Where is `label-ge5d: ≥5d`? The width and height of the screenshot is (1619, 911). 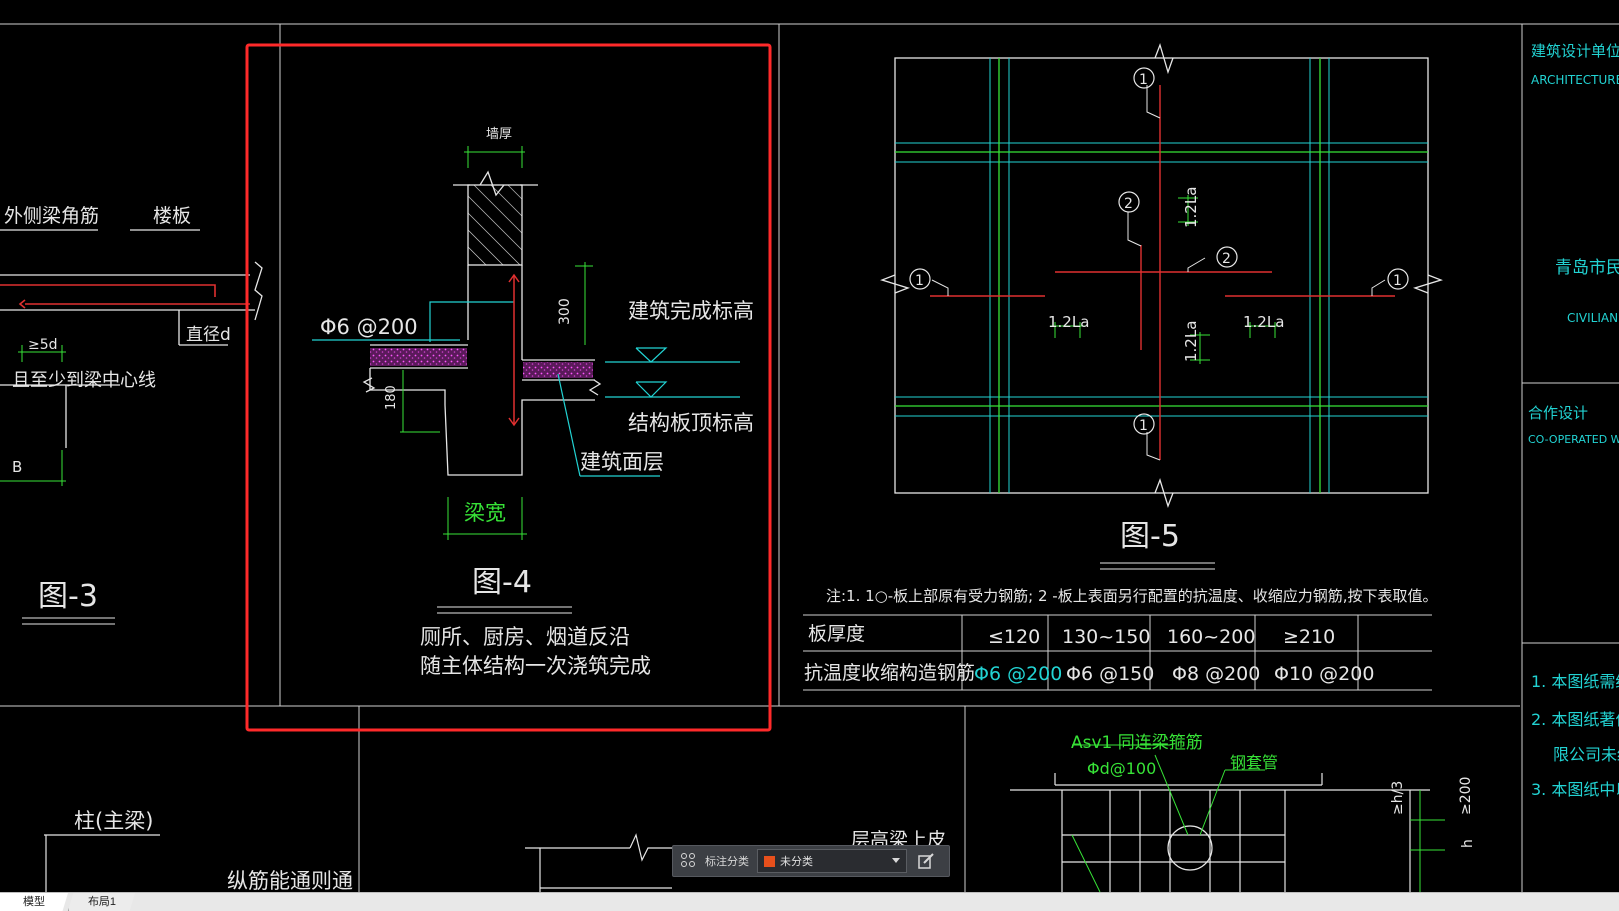
label-ge5d: ≥5d is located at coordinates (43, 345).